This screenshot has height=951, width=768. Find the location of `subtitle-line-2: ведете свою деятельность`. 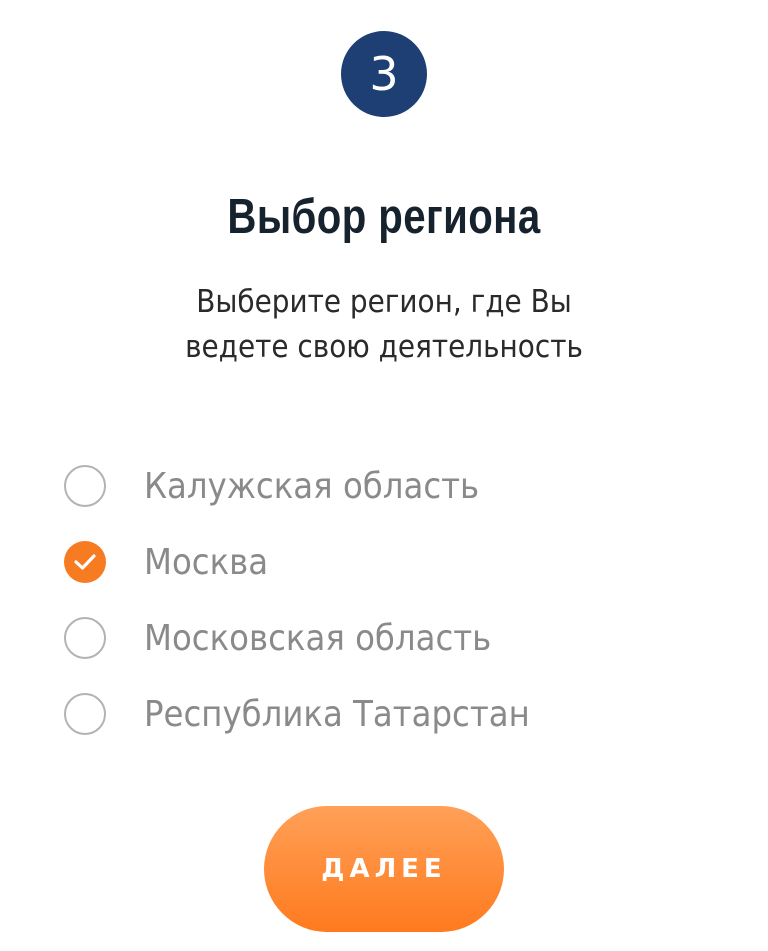

subtitle-line-2: ведете свою деятельность is located at coordinates (384, 347).